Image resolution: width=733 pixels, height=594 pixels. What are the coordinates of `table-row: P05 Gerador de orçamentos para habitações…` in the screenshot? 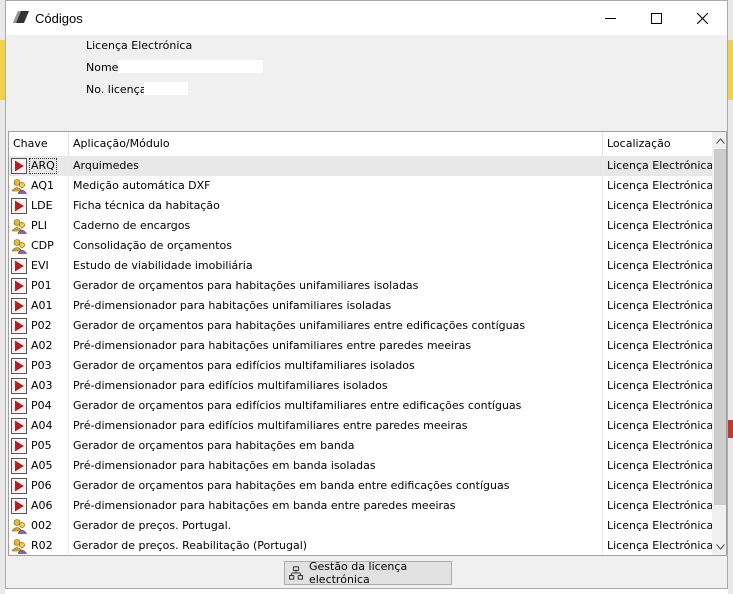 It's located at (360, 446).